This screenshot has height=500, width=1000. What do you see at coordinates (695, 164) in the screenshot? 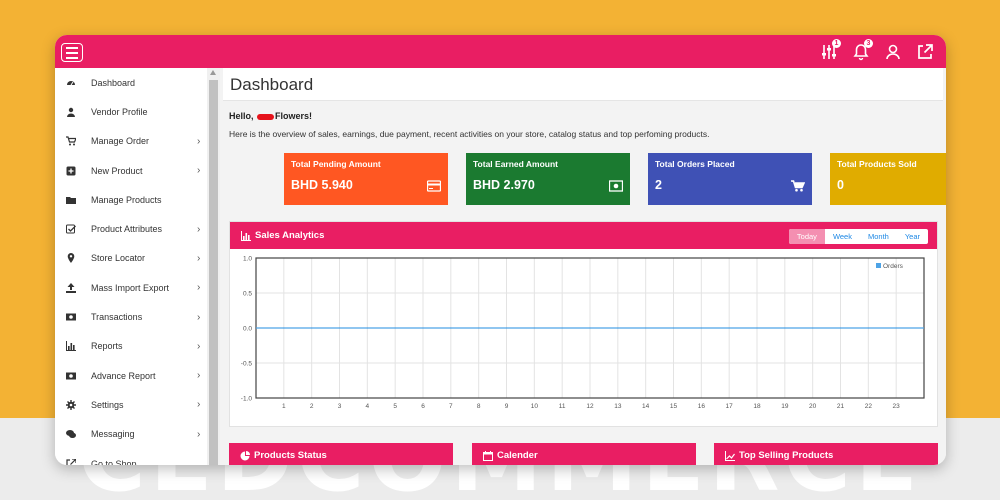
I see `stat-card-title: Total Orders Placed` at bounding box center [695, 164].